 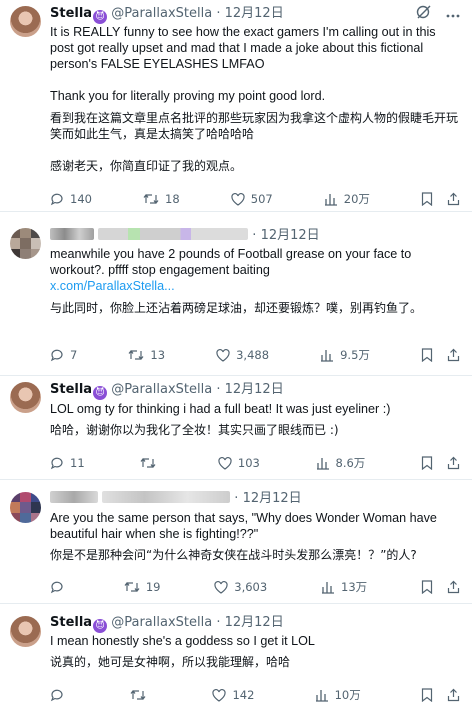 What do you see at coordinates (261, 199) in the screenshot?
I see `like-count: 507` at bounding box center [261, 199].